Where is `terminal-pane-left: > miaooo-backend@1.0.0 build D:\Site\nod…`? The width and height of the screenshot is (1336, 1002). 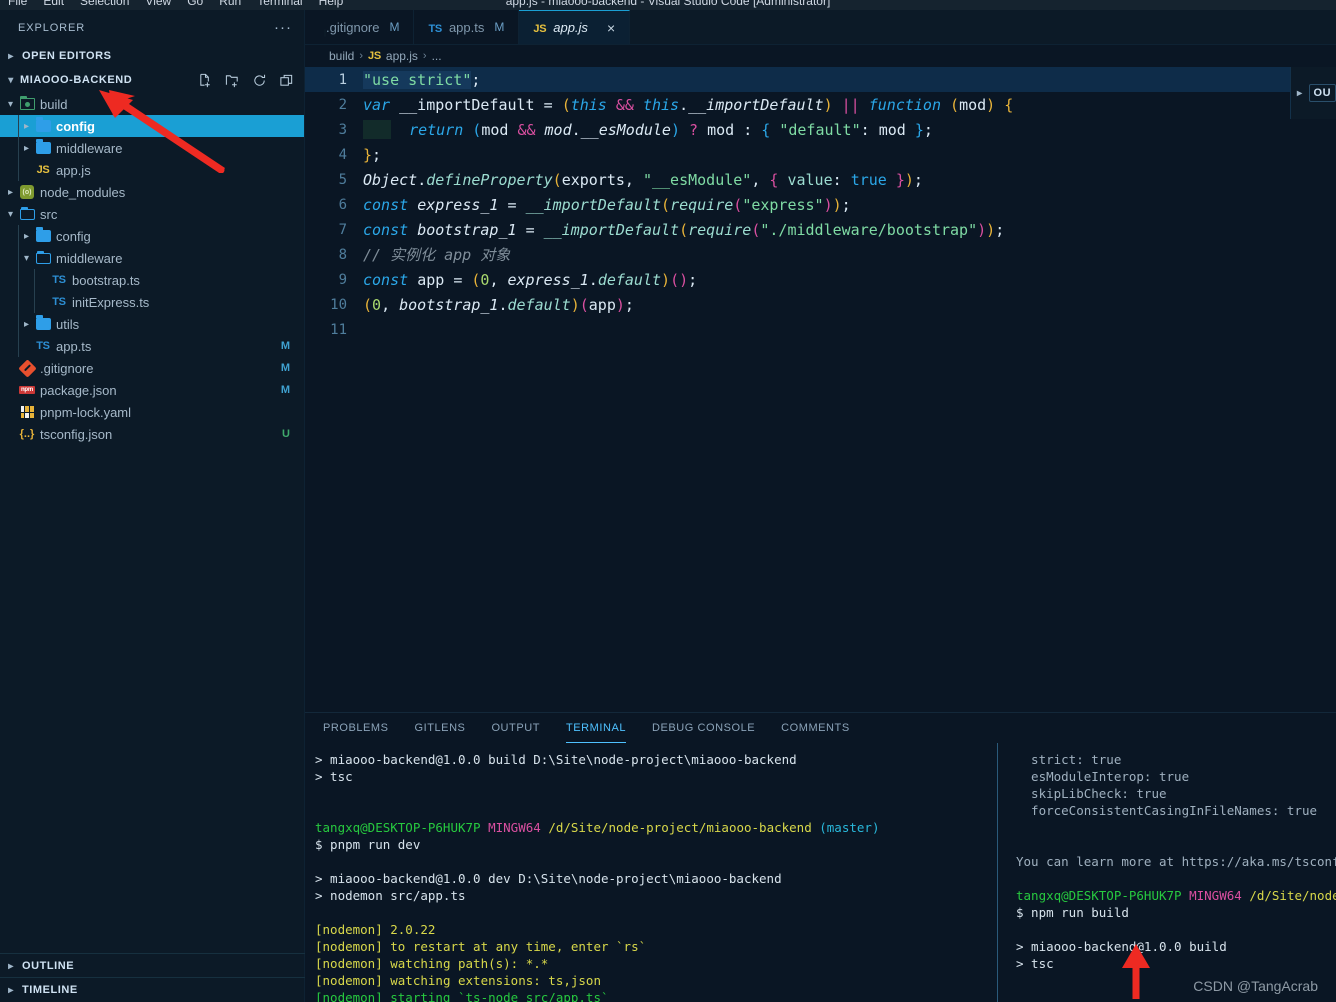 terminal-pane-left: > miaooo-backend@1.0.0 build D:\Site\nod… is located at coordinates (651, 872).